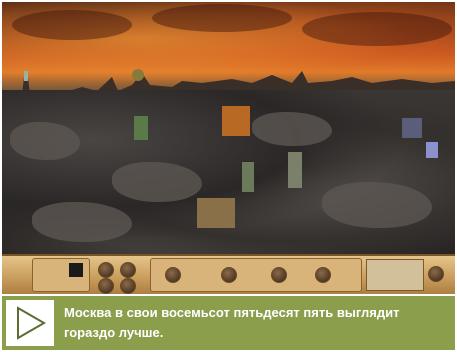  What do you see at coordinates (395, 275) in the screenshot?
I see `minimap` at bounding box center [395, 275].